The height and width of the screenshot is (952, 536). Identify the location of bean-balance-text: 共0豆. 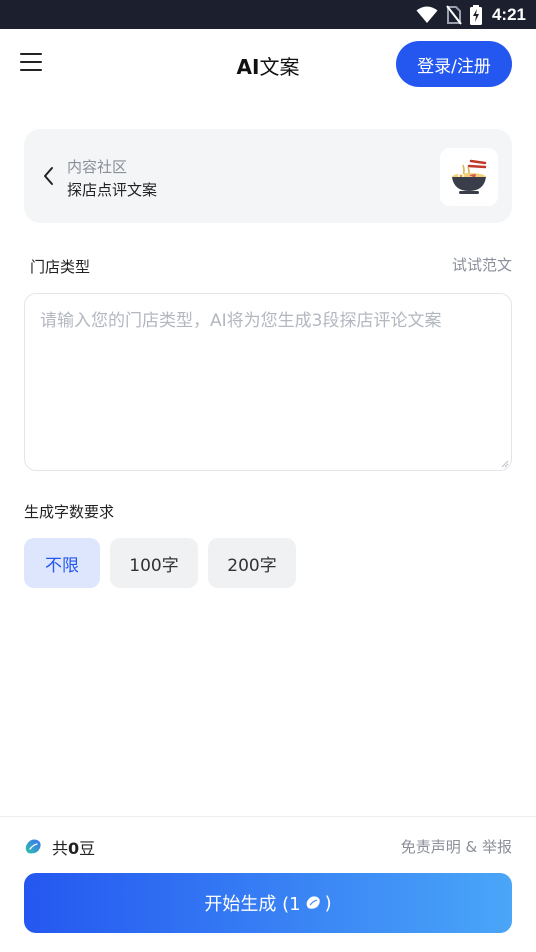
(73, 847).